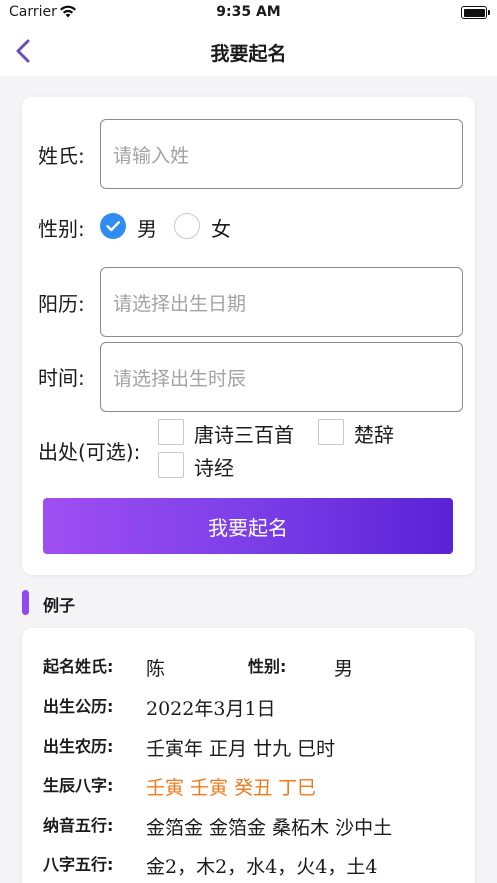  I want to click on birth-date-placeholder: 请选择出生日期, so click(180, 303).